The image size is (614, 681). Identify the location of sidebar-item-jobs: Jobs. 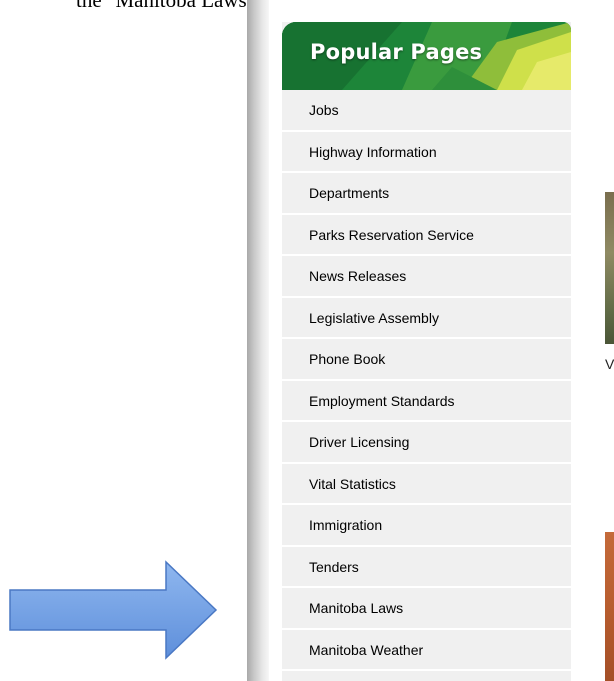
(426, 111).